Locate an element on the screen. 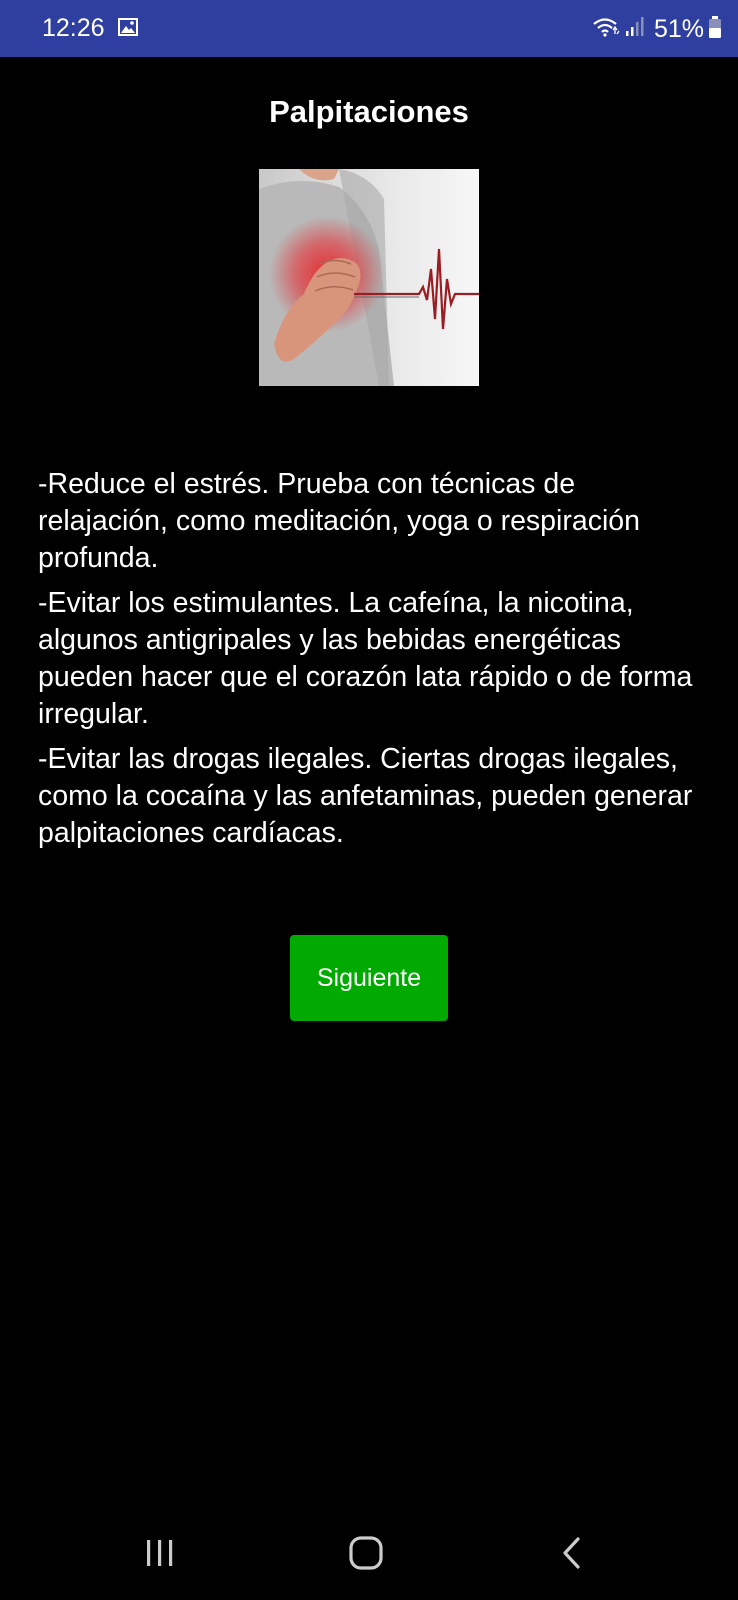 The height and width of the screenshot is (1600, 738). status-icons: 51% is located at coordinates (657, 29).